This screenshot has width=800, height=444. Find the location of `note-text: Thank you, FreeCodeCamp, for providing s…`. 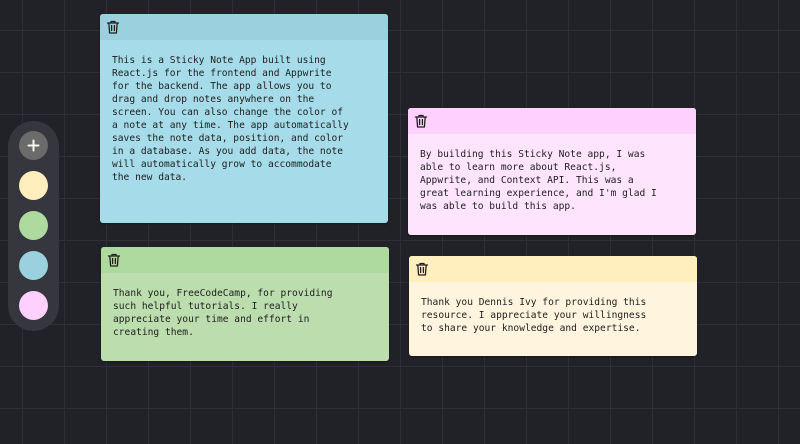

note-text: Thank you, FreeCodeCamp, for providing s… is located at coordinates (245, 311).